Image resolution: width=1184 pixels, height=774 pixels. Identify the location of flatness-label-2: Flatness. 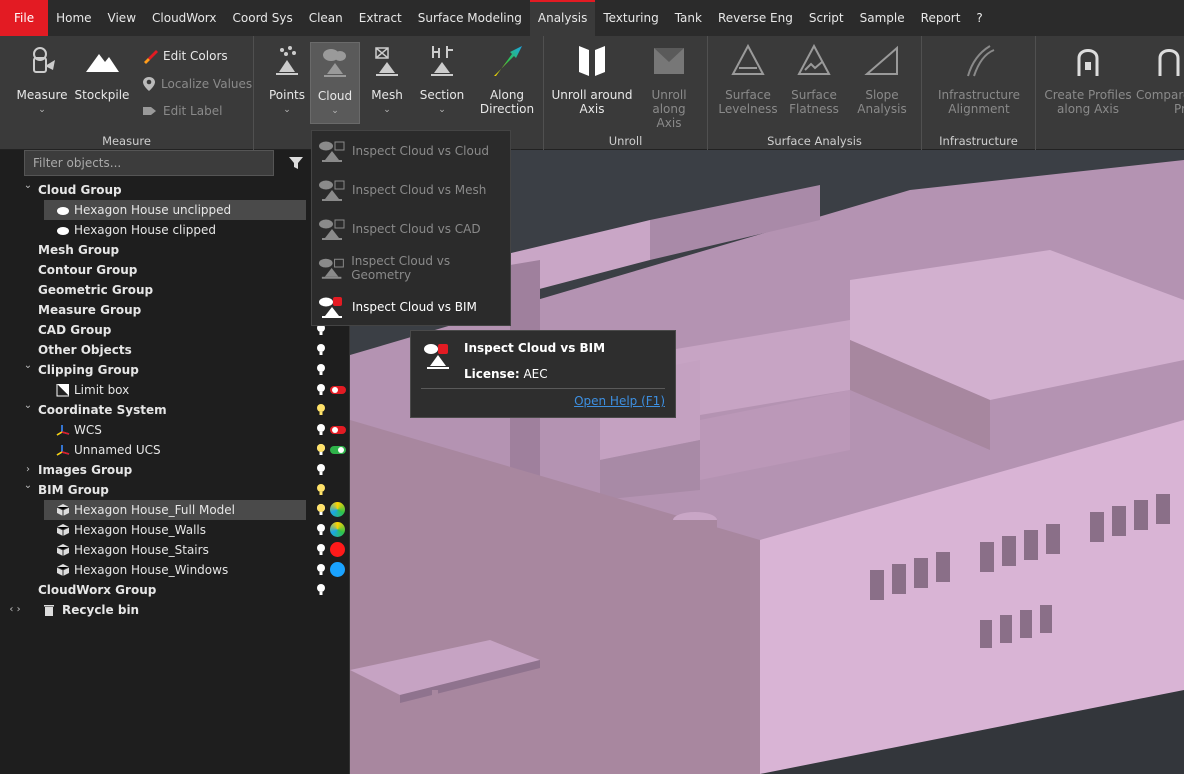
(814, 109).